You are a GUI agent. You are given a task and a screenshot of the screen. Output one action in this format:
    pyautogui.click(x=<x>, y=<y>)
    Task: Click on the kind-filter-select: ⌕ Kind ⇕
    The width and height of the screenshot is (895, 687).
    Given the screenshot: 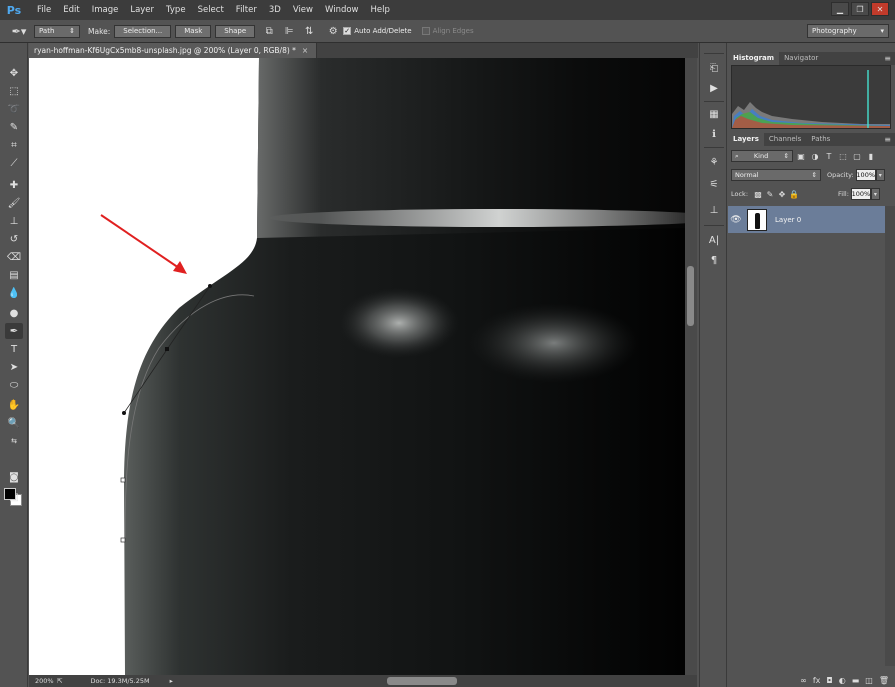 What is the action you would take?
    pyautogui.click(x=762, y=156)
    